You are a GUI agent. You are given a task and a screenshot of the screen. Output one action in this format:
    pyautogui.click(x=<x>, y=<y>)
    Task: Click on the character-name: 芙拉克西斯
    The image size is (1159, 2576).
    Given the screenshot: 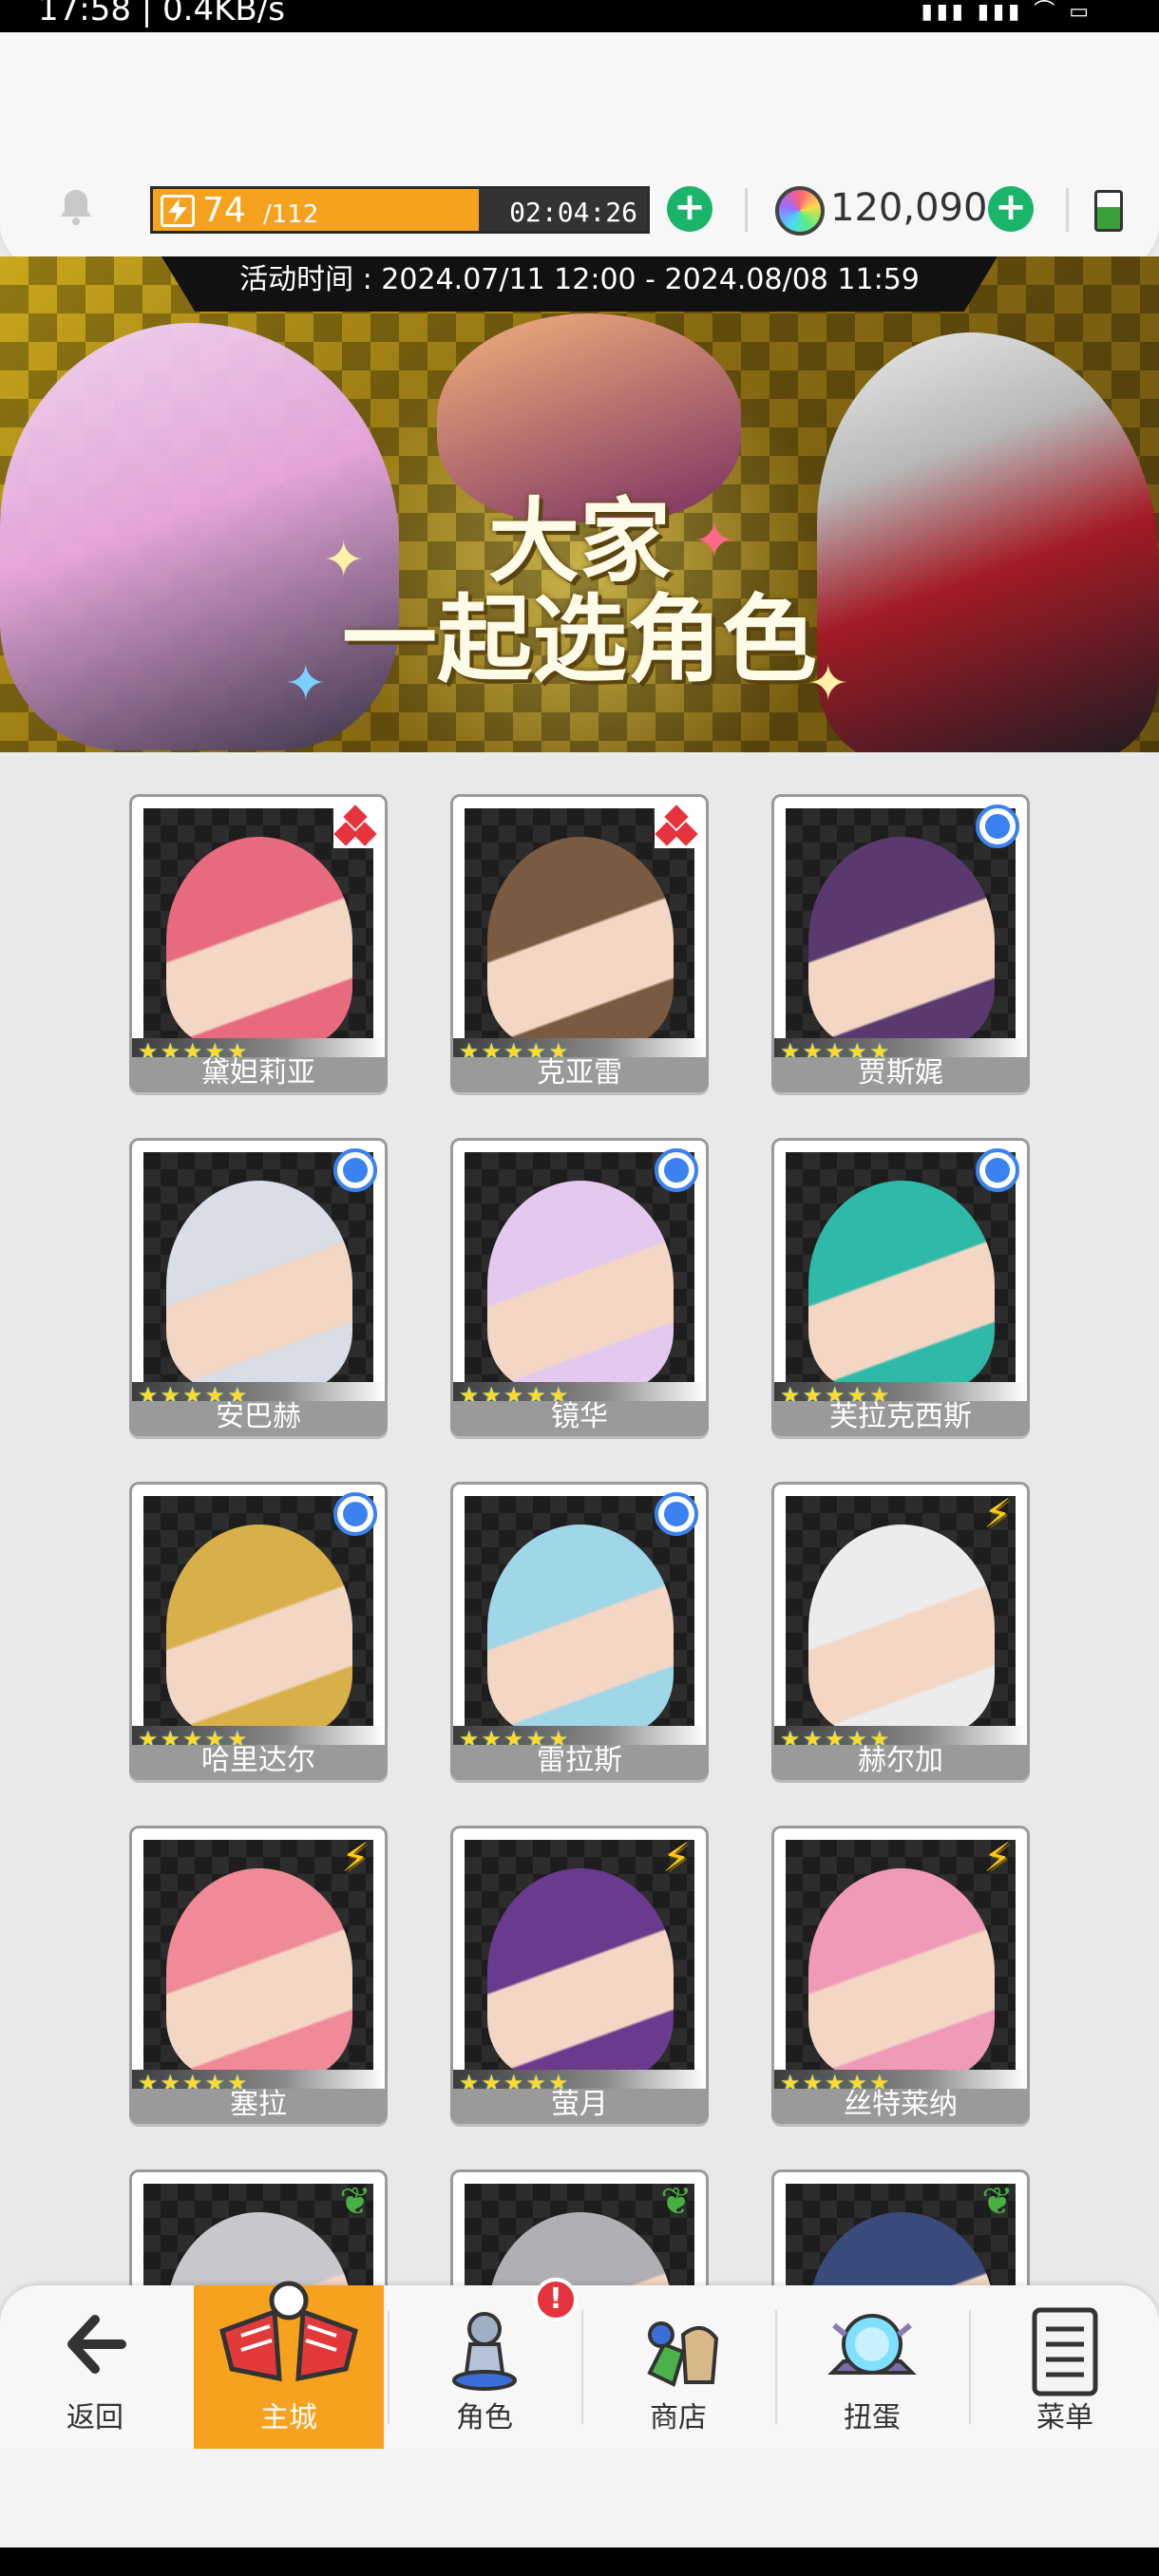 What is the action you would take?
    pyautogui.click(x=900, y=1417)
    